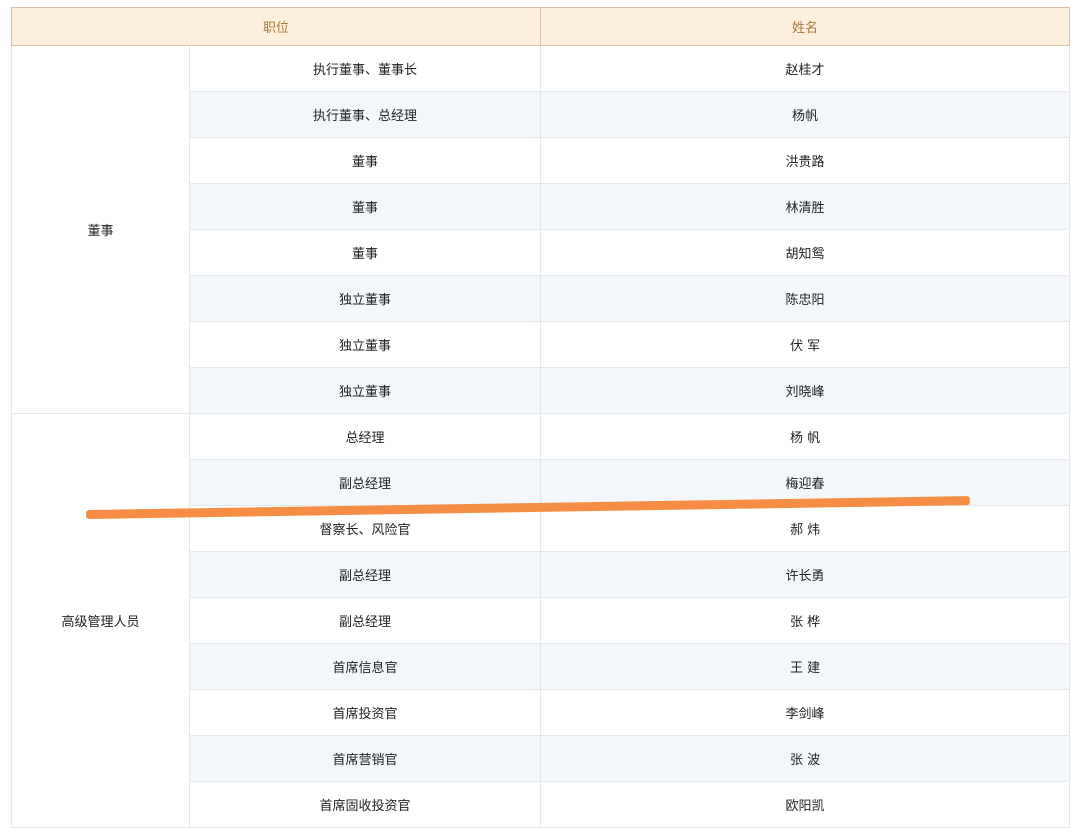 This screenshot has height=838, width=1080. Describe the element at coordinates (365, 666) in the screenshot. I see `position-cell: 首席信息官` at that location.